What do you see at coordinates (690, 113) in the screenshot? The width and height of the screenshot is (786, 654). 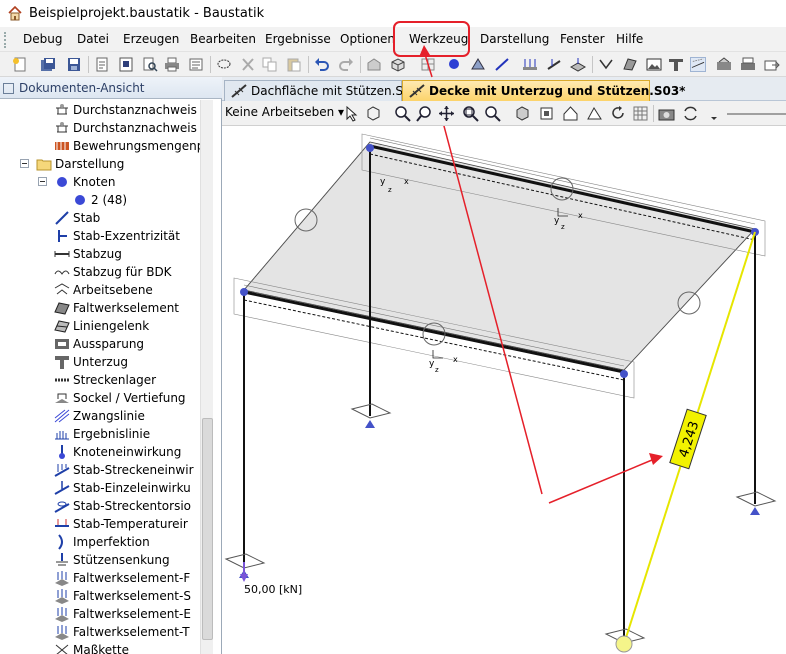 I see `sync-icon` at bounding box center [690, 113].